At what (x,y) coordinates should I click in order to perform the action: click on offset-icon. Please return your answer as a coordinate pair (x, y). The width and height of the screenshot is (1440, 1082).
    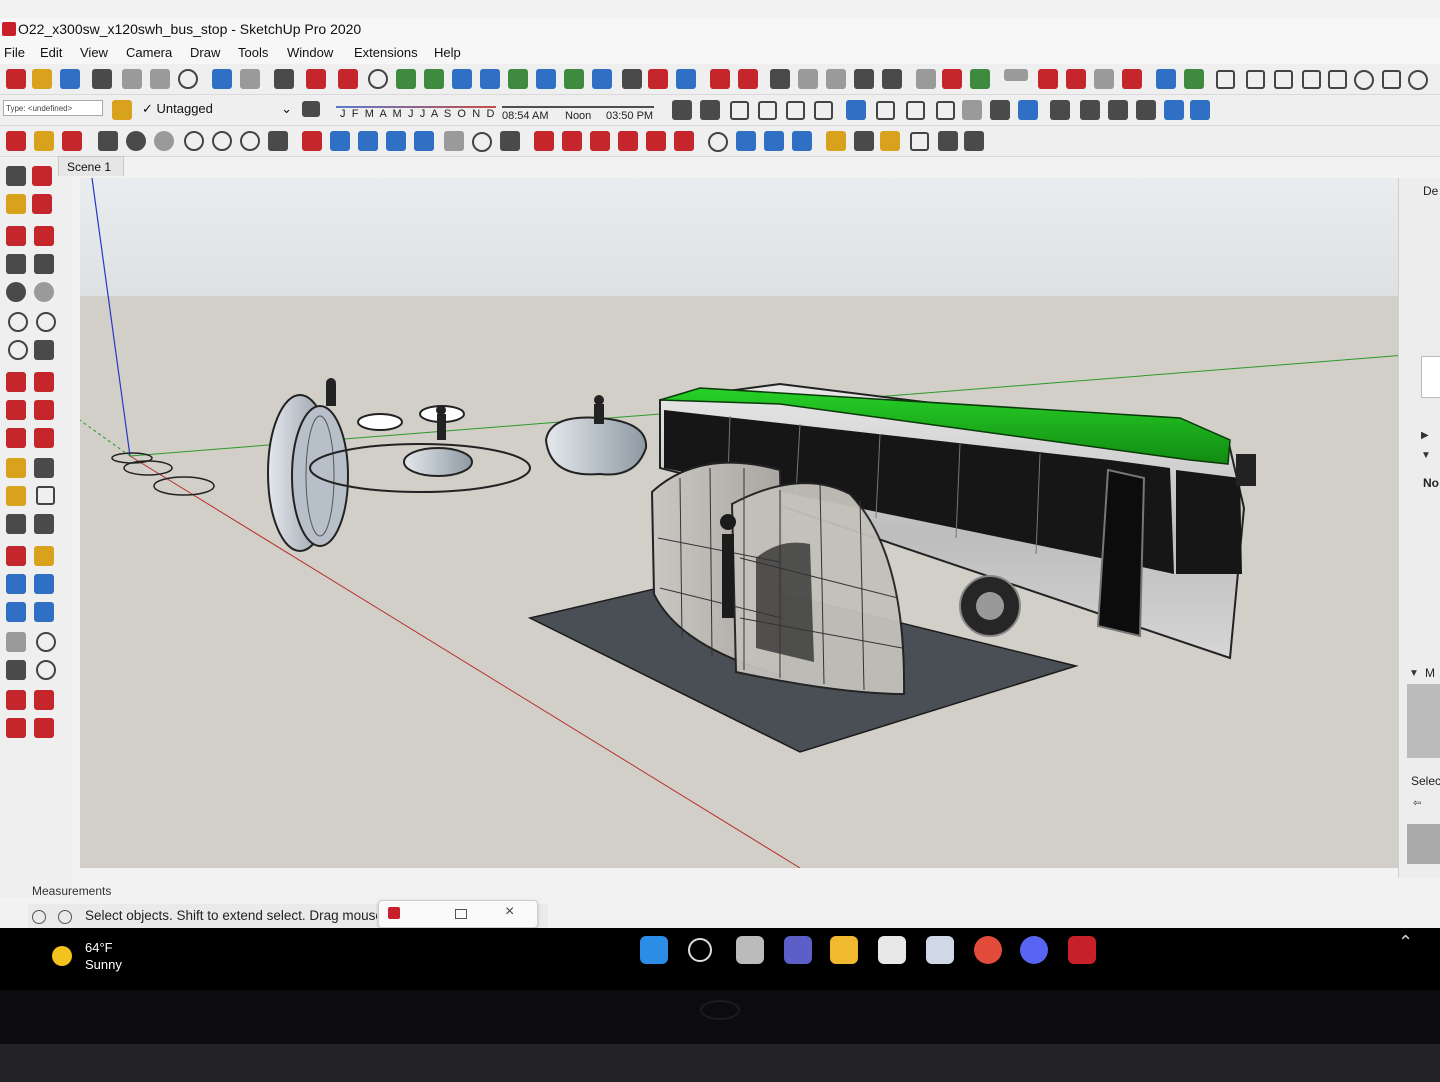
    Looking at the image, I should click on (684, 141).